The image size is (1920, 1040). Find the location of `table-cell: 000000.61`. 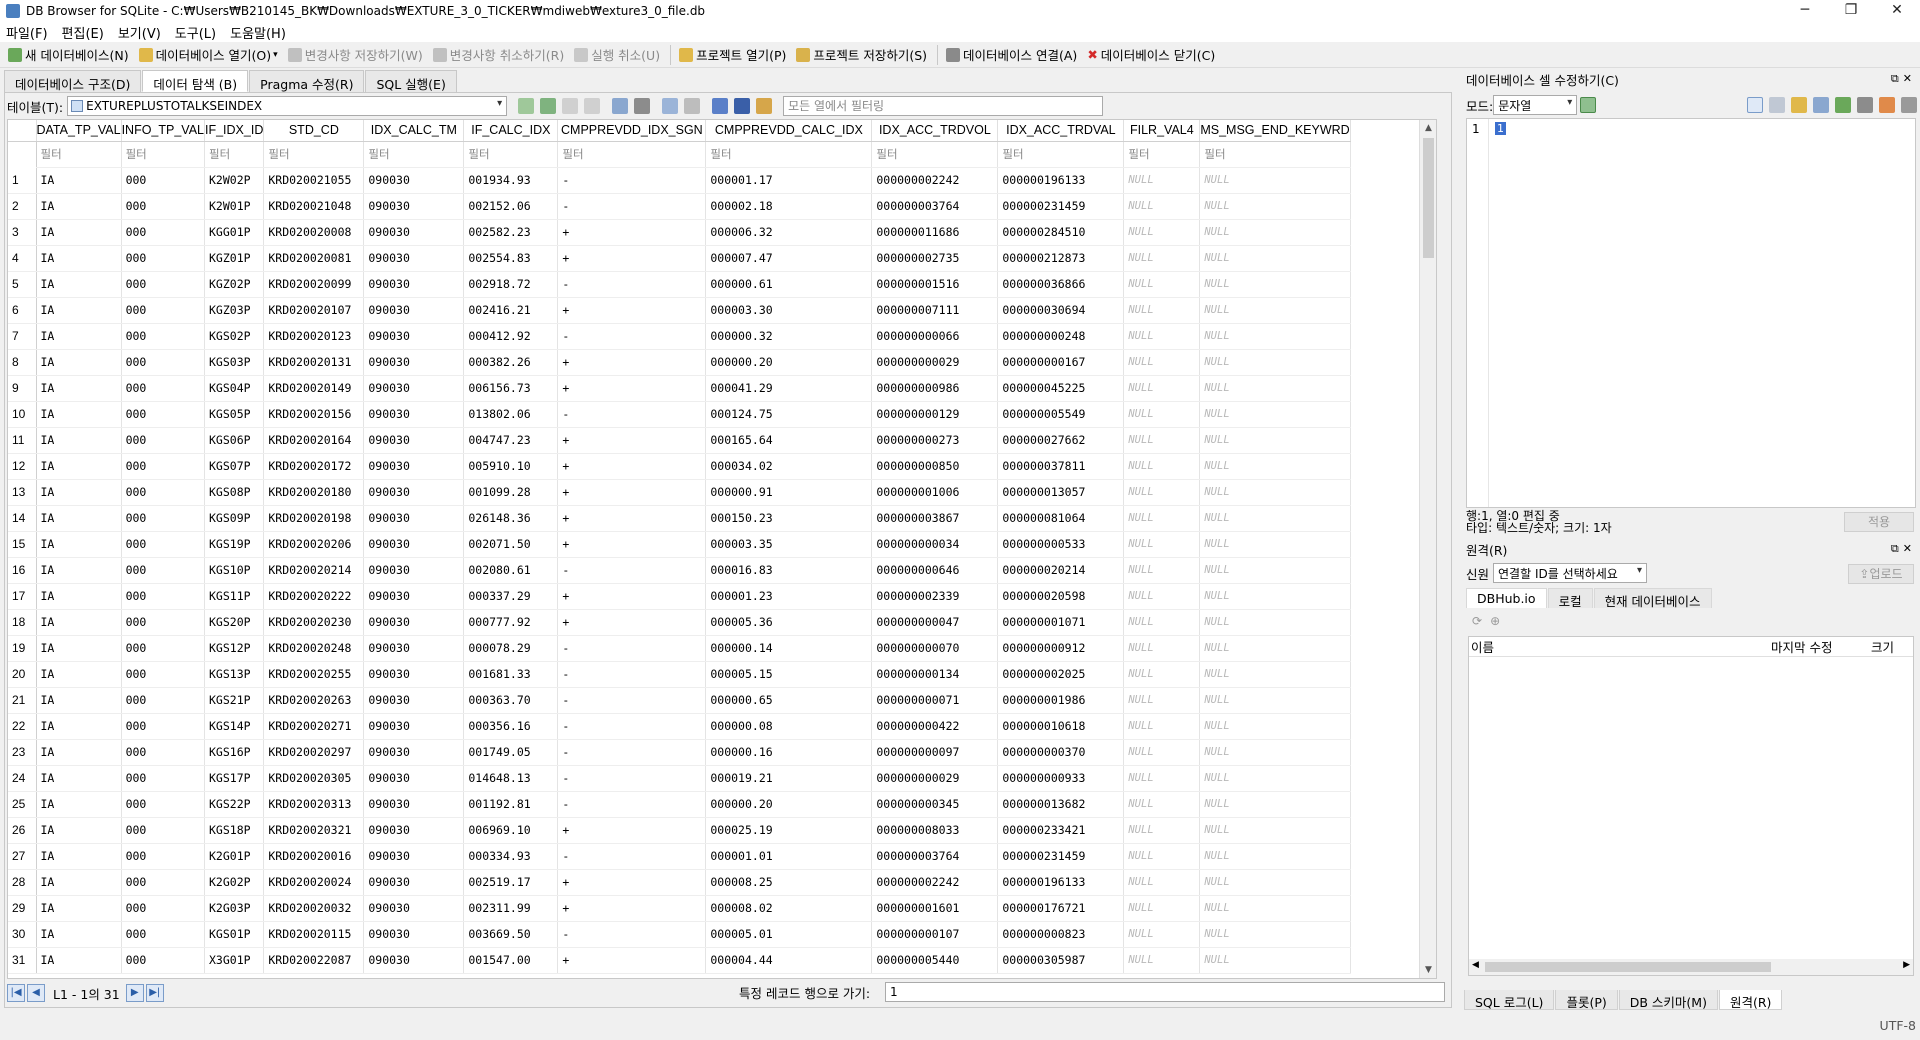

table-cell: 000000.61 is located at coordinates (789, 284).